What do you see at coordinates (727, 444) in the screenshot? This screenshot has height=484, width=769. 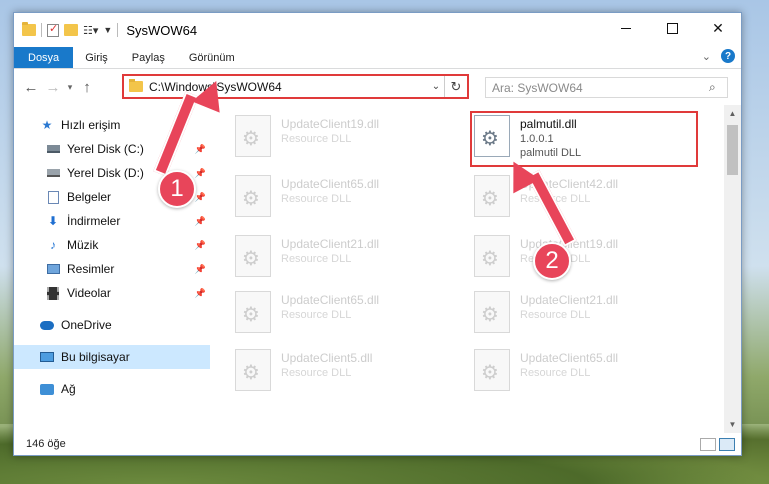 I see `tiles-view-icon` at bounding box center [727, 444].